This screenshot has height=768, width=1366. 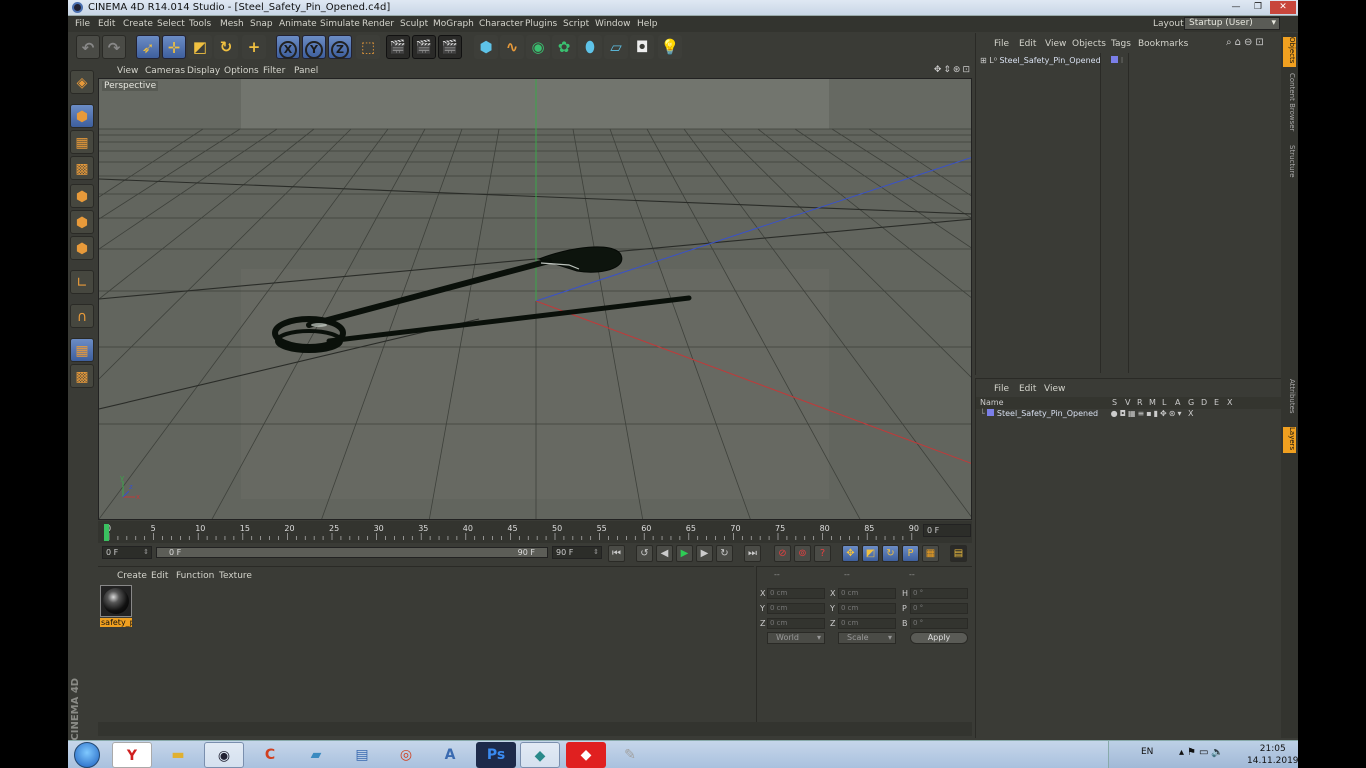 What do you see at coordinates (88, 47) in the screenshot?
I see `undo-icon: ↶` at bounding box center [88, 47].